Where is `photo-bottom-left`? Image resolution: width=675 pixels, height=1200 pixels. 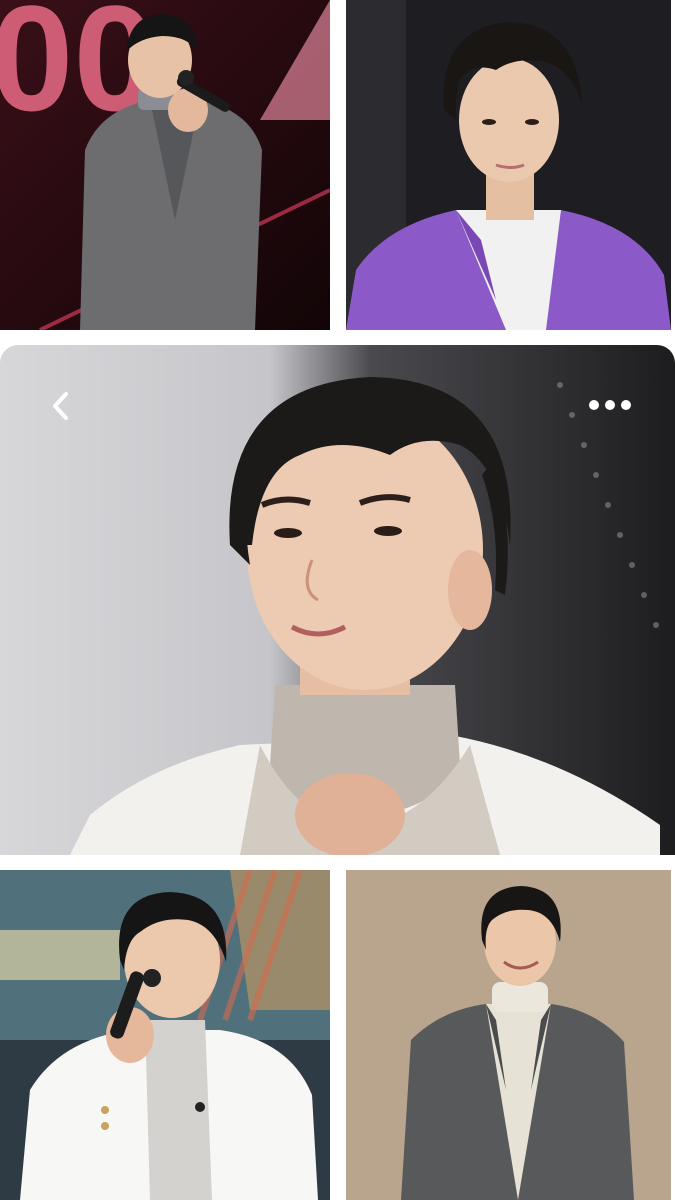 photo-bottom-left is located at coordinates (165, 1035).